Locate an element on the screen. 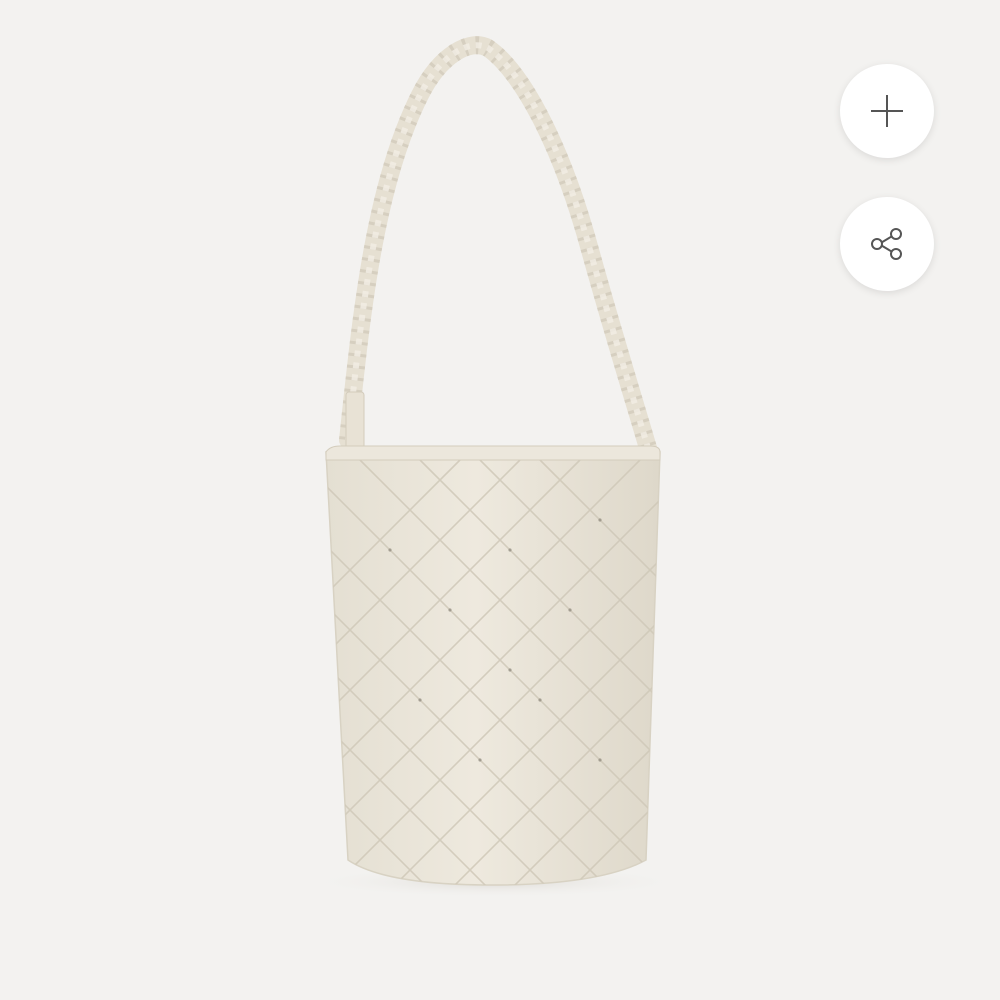 This screenshot has height=1000, width=1000. share-icon is located at coordinates (887, 244).